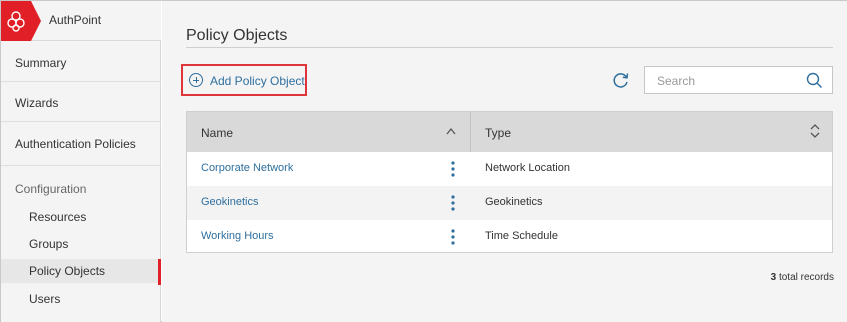 The height and width of the screenshot is (322, 847). I want to click on plus-circle-icon, so click(196, 80).